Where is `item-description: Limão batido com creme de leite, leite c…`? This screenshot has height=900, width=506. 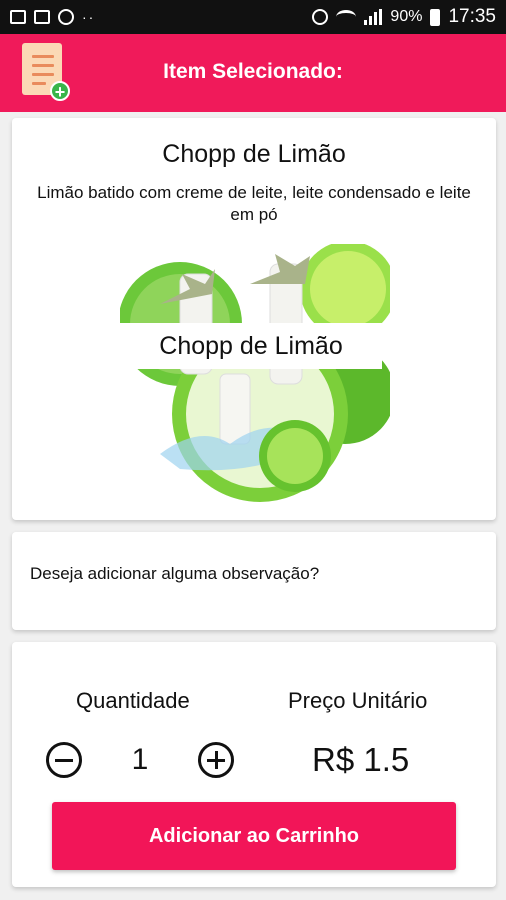
item-description: Limão batido com creme de leite, leite c… is located at coordinates (254, 203).